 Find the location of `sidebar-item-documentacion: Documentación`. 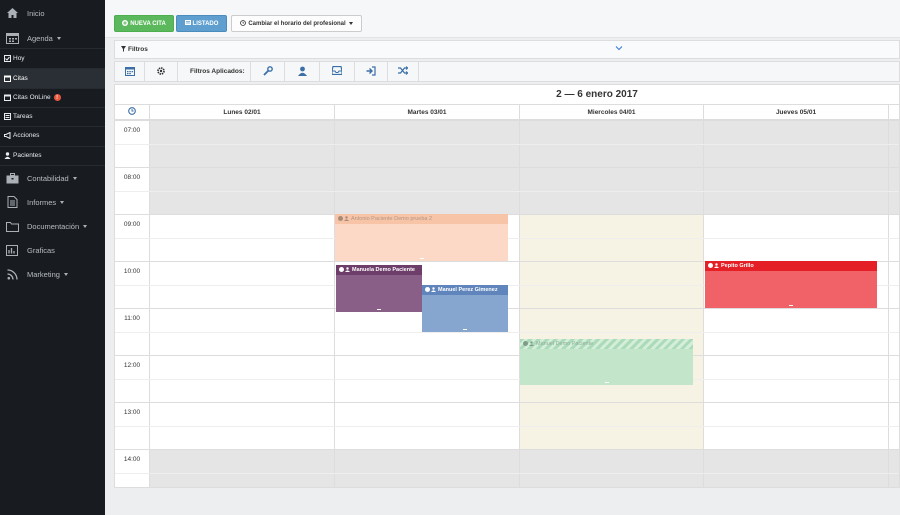

sidebar-item-documentacion: Documentación is located at coordinates (52, 226).